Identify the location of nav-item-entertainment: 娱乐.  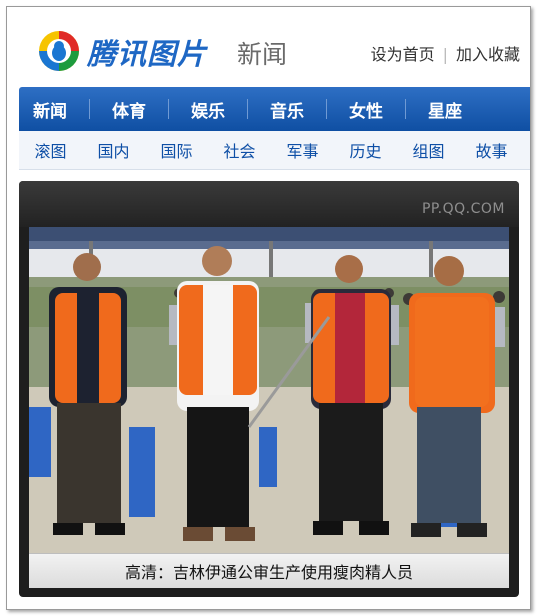
(208, 109).